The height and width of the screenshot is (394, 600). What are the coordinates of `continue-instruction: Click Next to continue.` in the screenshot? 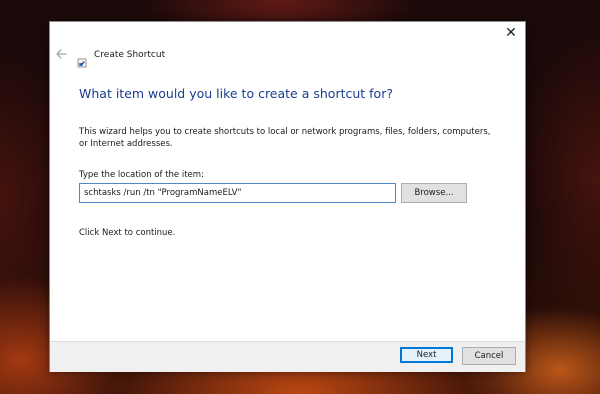 It's located at (127, 233).